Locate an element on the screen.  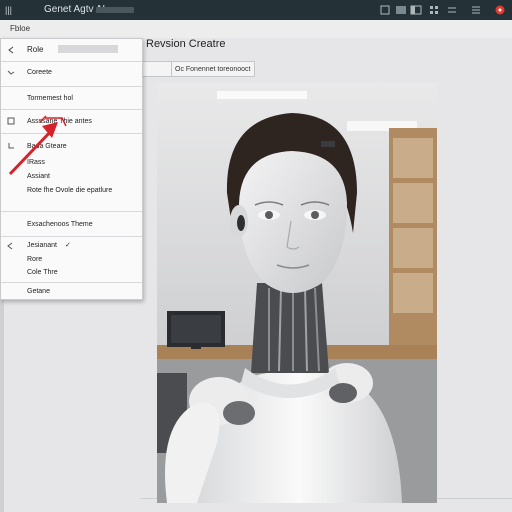
menu-item-label: IRass is located at coordinates (36, 162).